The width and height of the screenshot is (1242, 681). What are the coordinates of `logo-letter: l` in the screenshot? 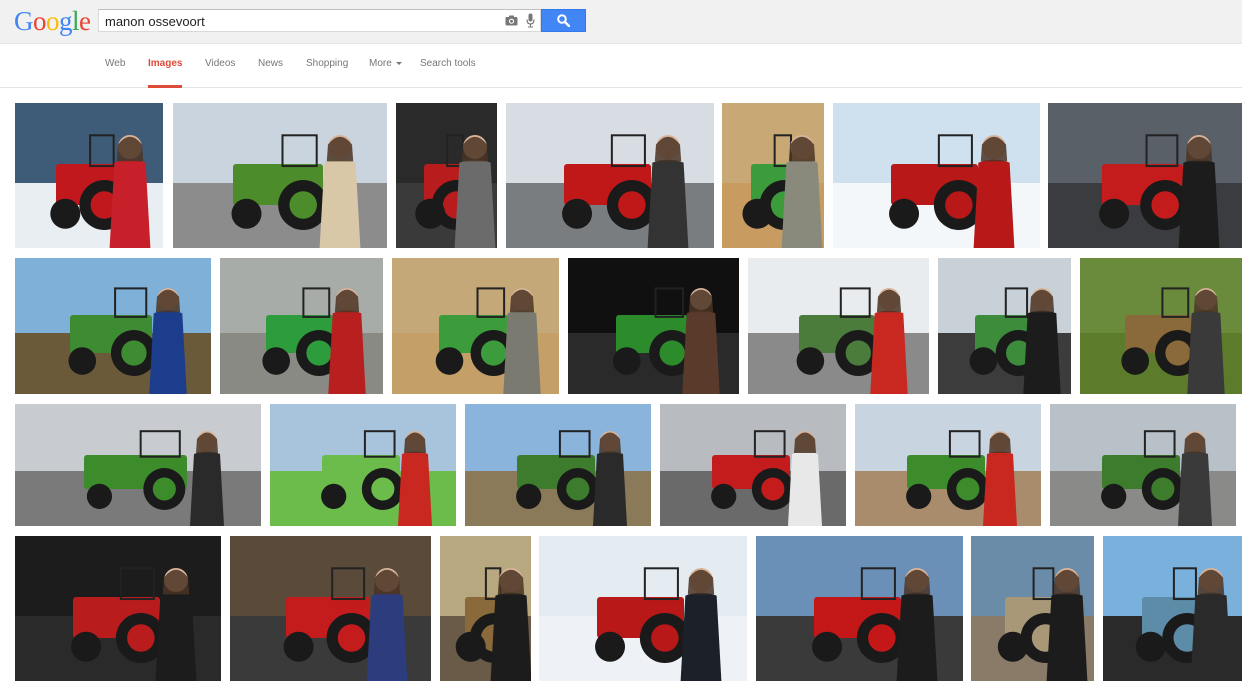 It's located at (76, 21).